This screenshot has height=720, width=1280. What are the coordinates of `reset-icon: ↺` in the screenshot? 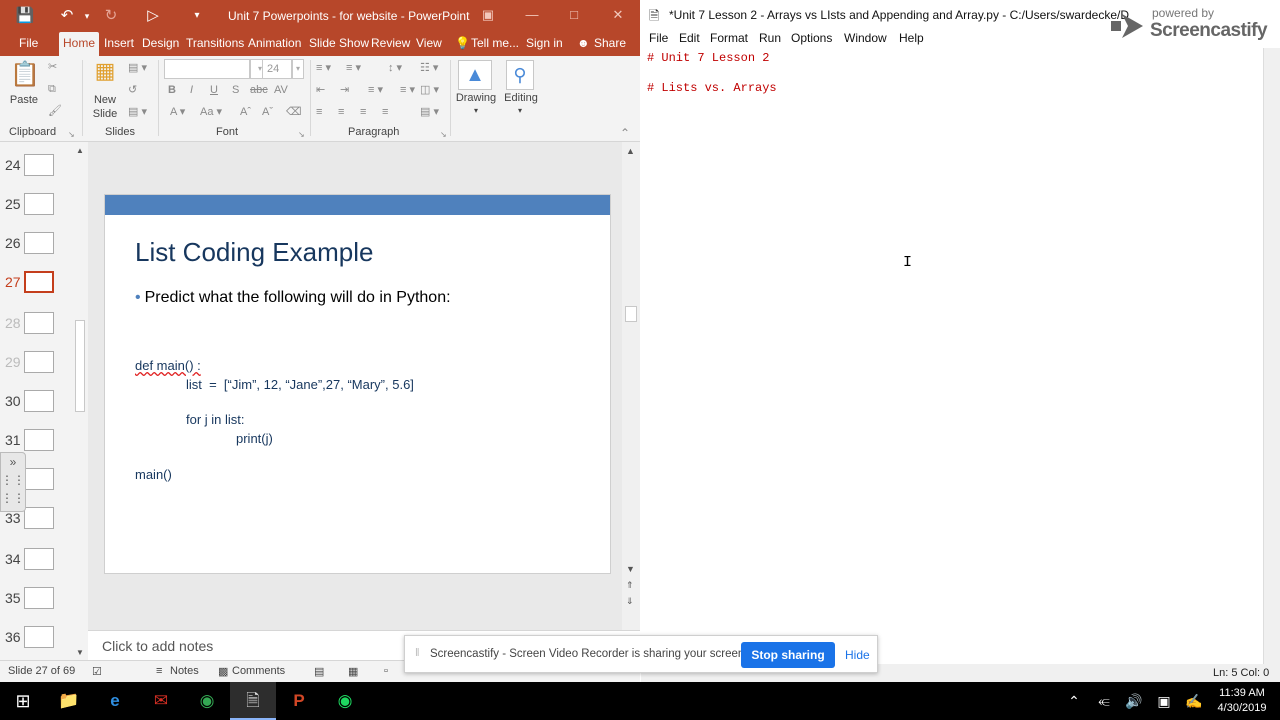 It's located at (132, 90).